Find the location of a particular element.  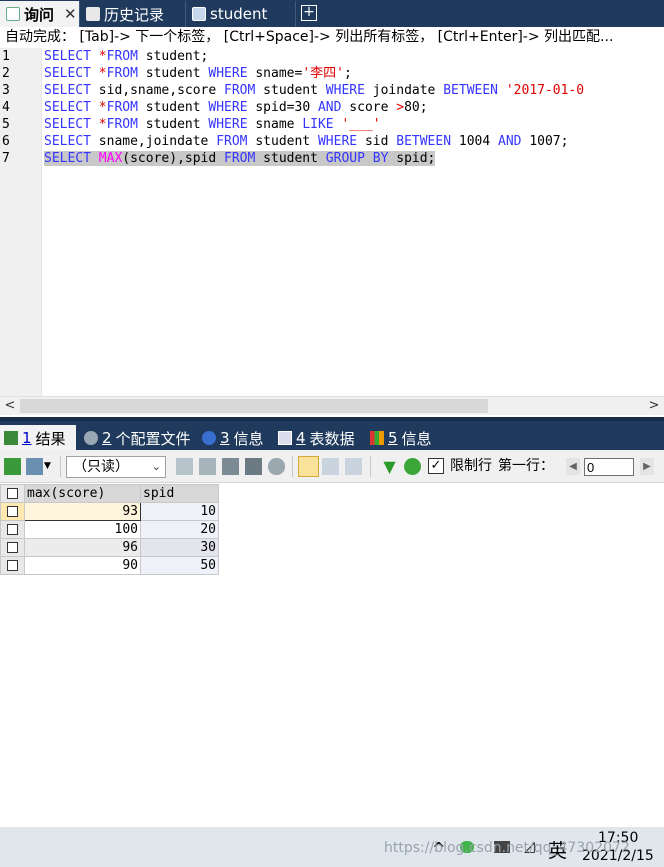

save-icon is located at coordinates (230, 466).